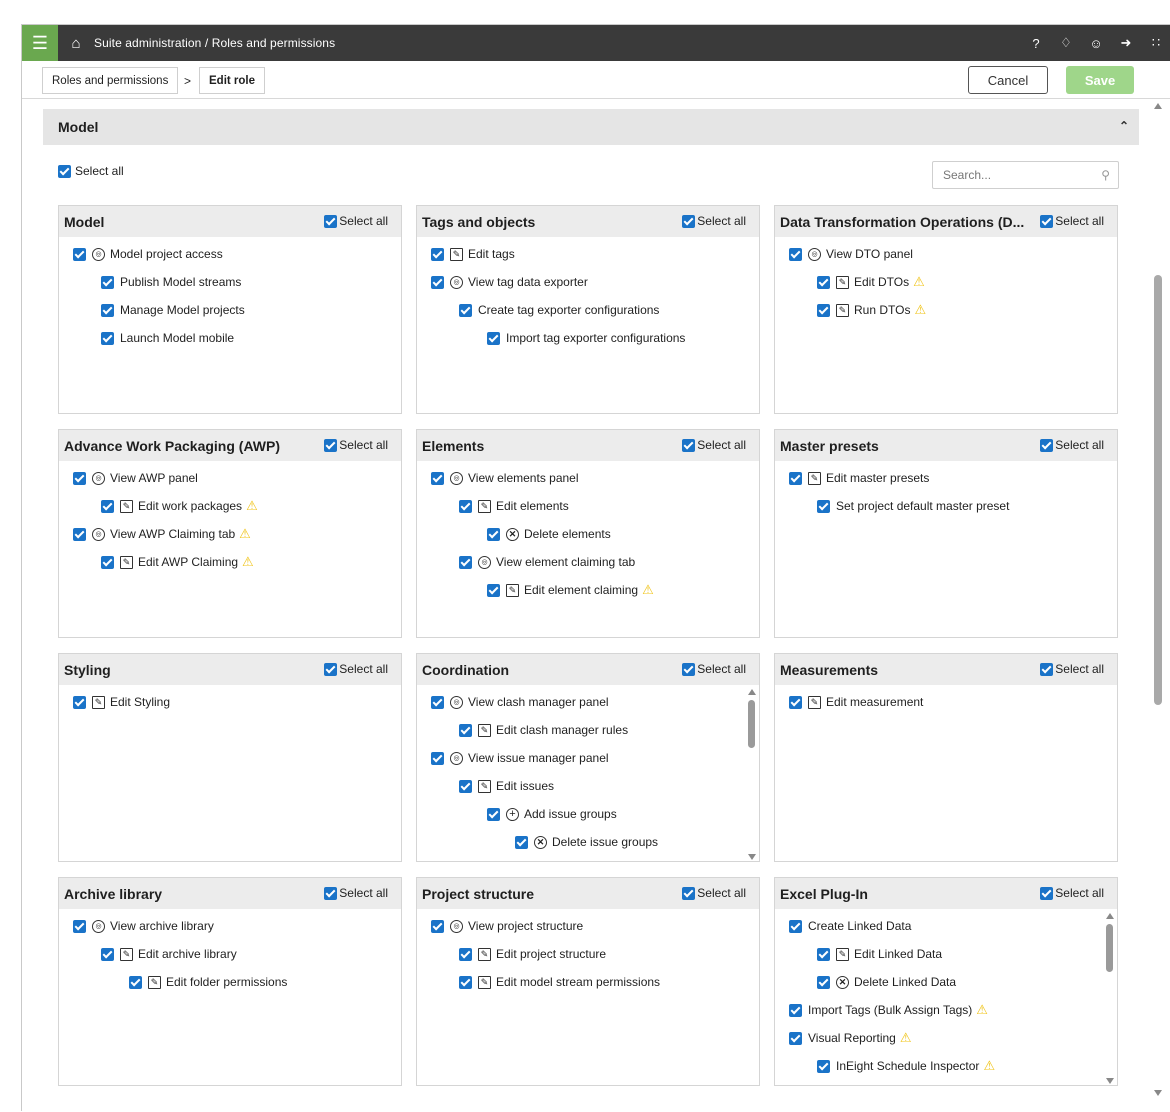 This screenshot has width=1170, height=1112. What do you see at coordinates (588, 338) in the screenshot?
I see `permission-item: Import tag exporter configurations` at bounding box center [588, 338].